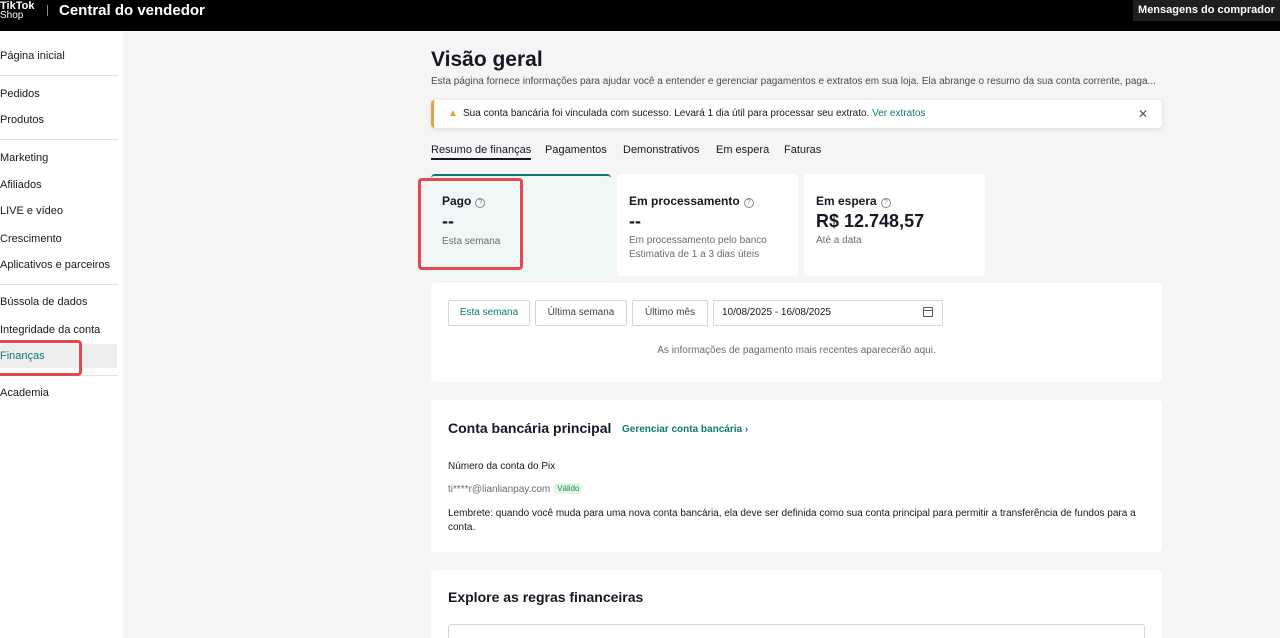  What do you see at coordinates (58, 94) in the screenshot?
I see `sidebar-item-pedidos: Pedidos` at bounding box center [58, 94].